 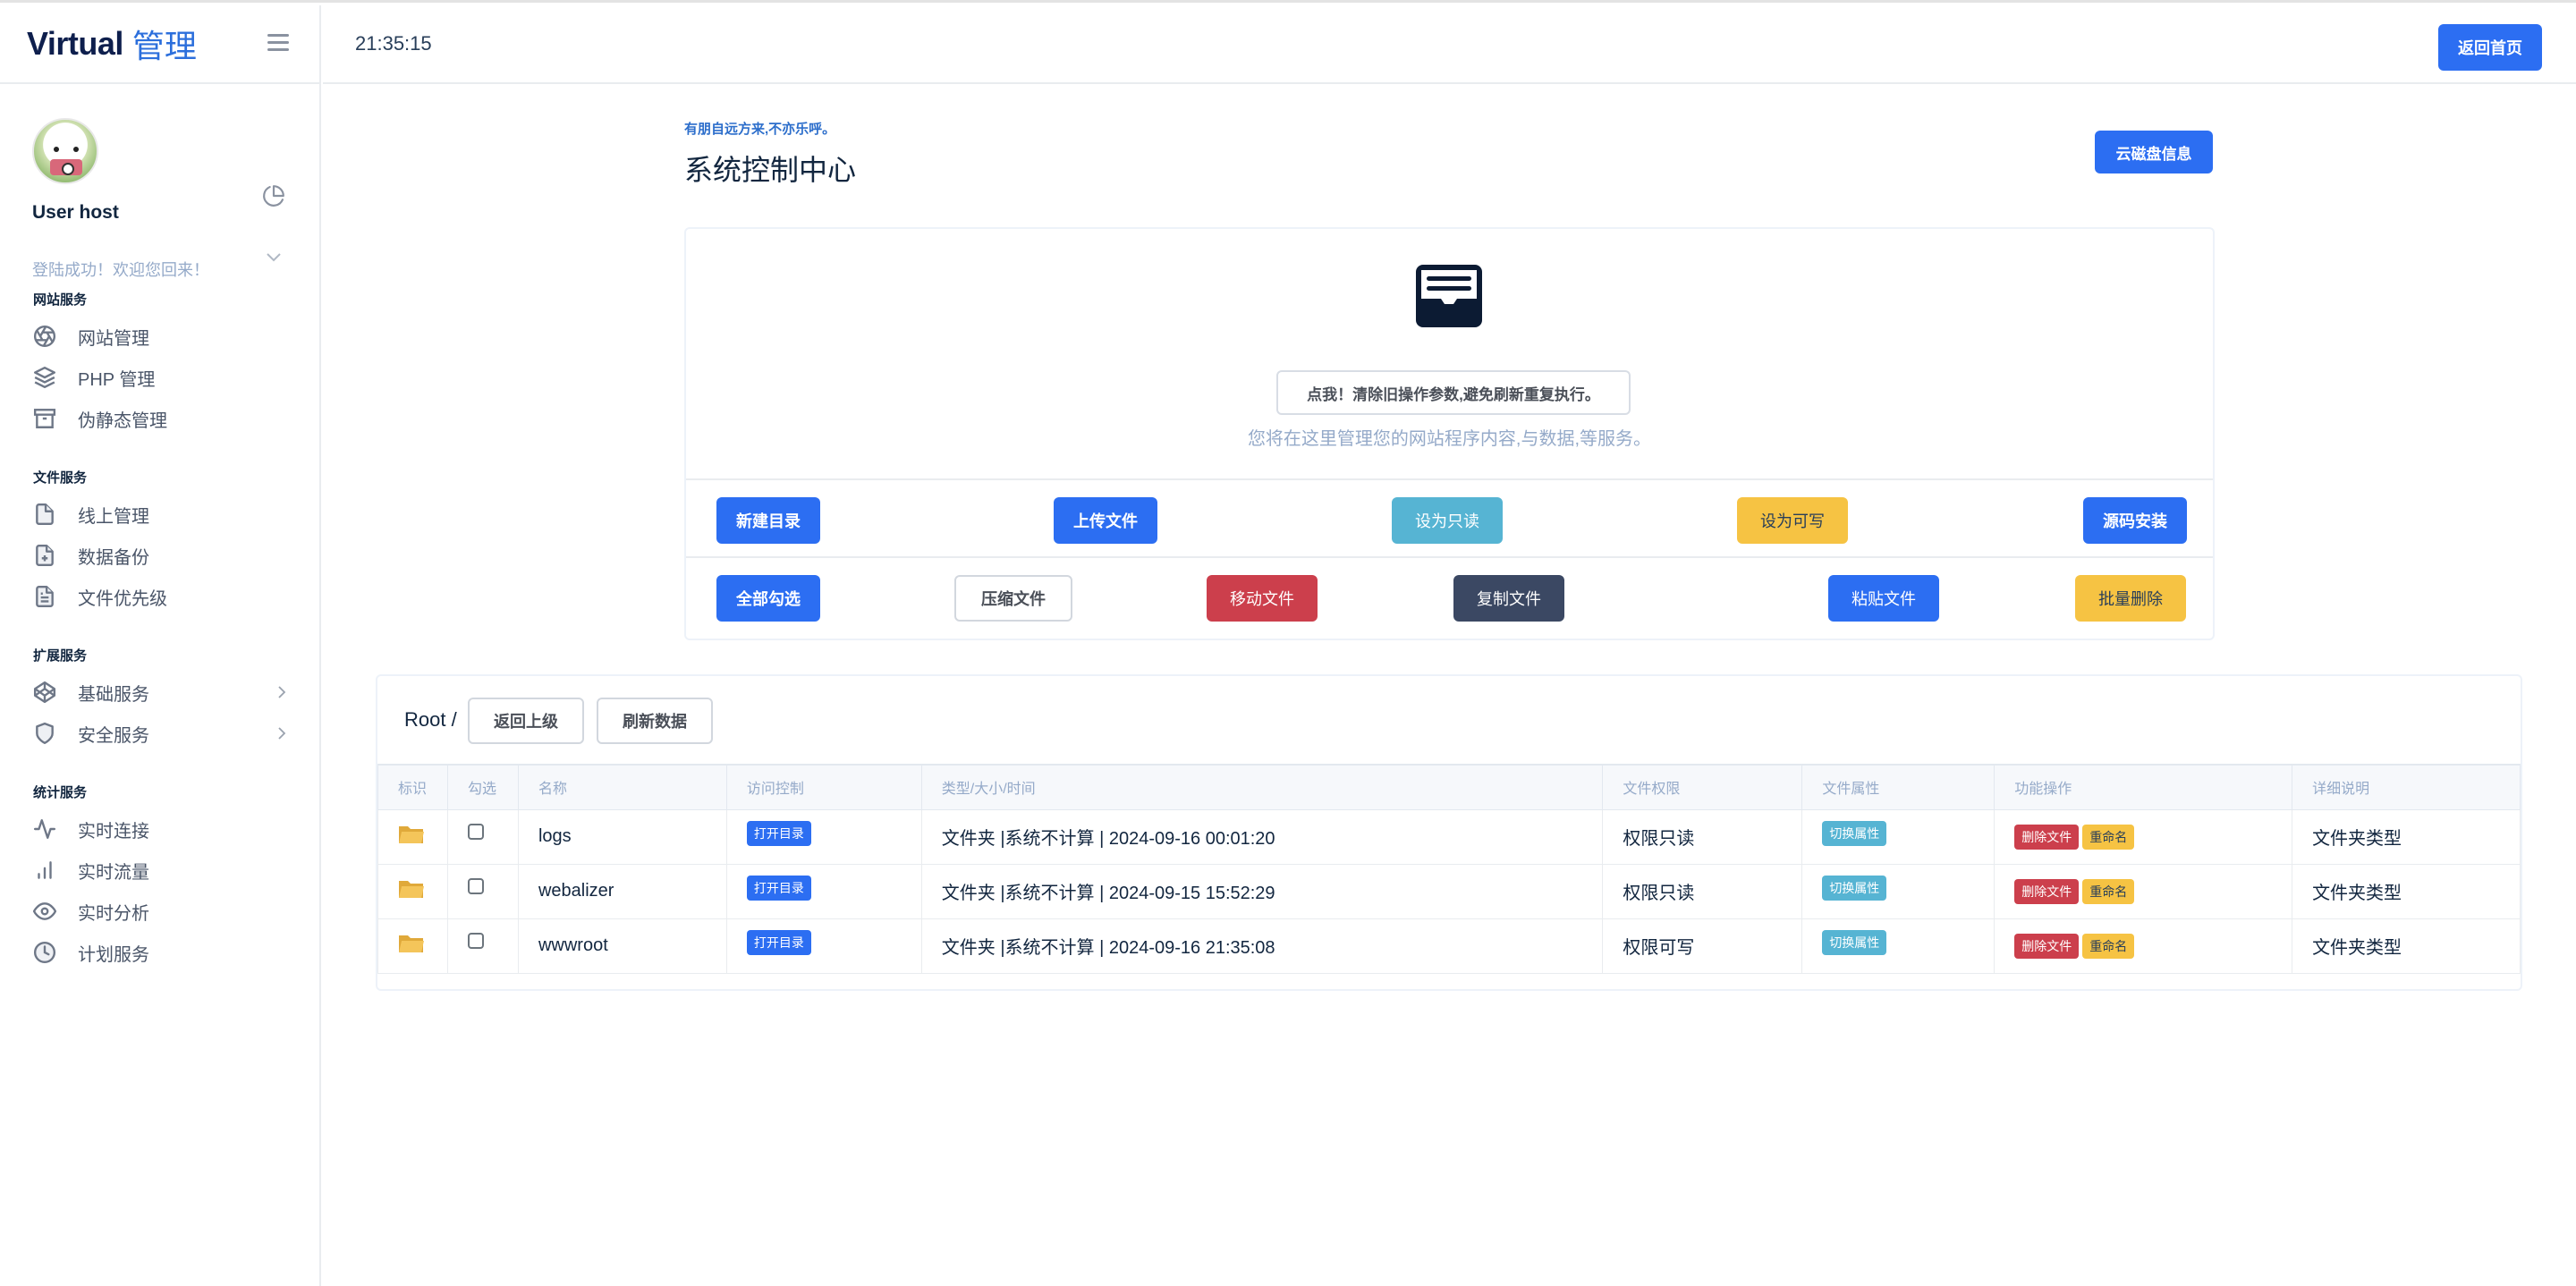 I want to click on file-name: wwwroot, so click(x=622, y=946).